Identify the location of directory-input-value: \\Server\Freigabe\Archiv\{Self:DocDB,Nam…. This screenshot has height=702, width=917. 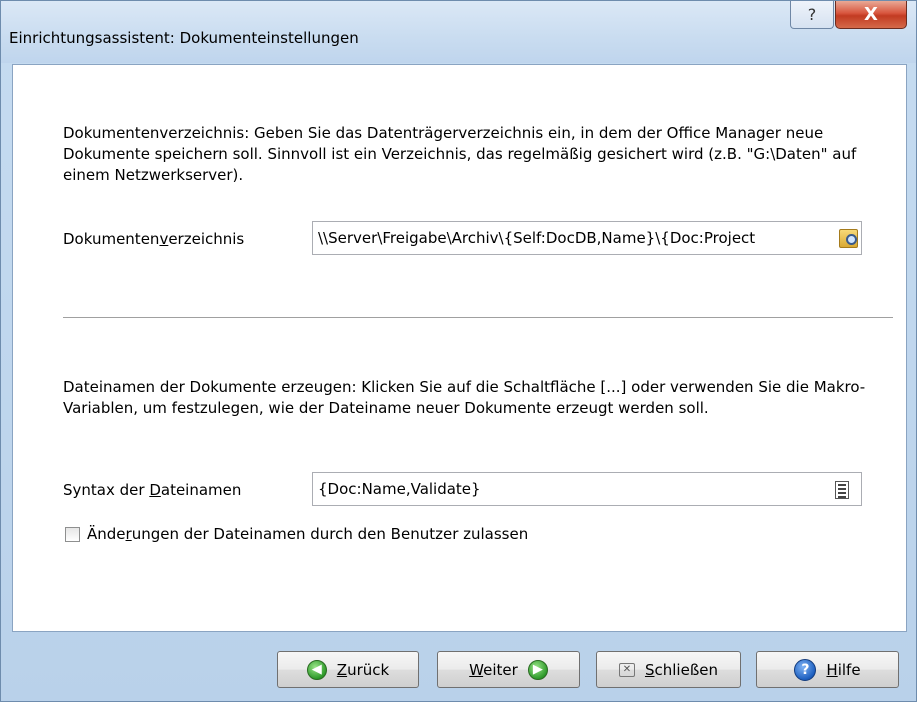
(537, 238).